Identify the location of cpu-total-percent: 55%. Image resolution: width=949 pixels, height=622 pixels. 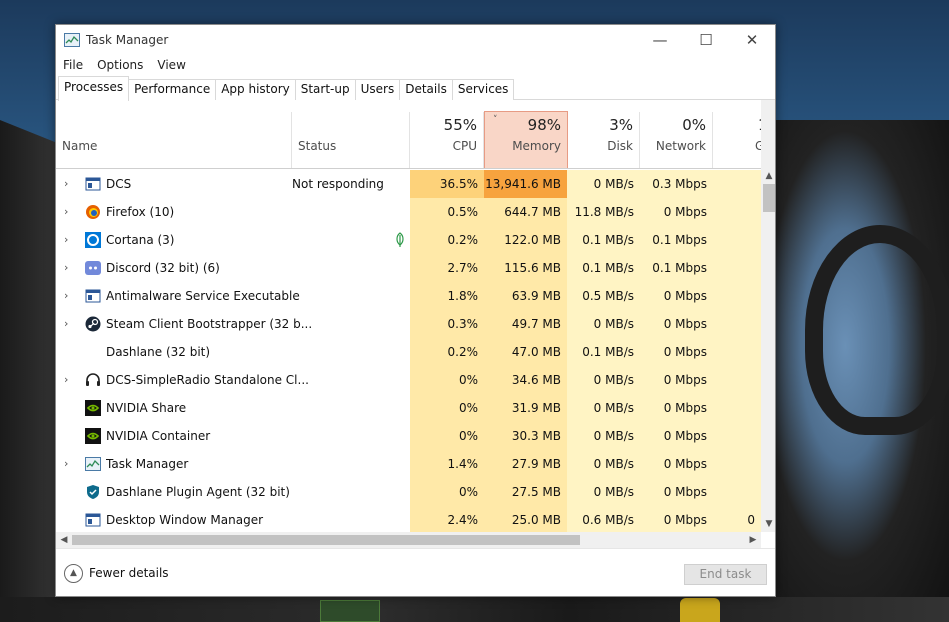
(460, 125).